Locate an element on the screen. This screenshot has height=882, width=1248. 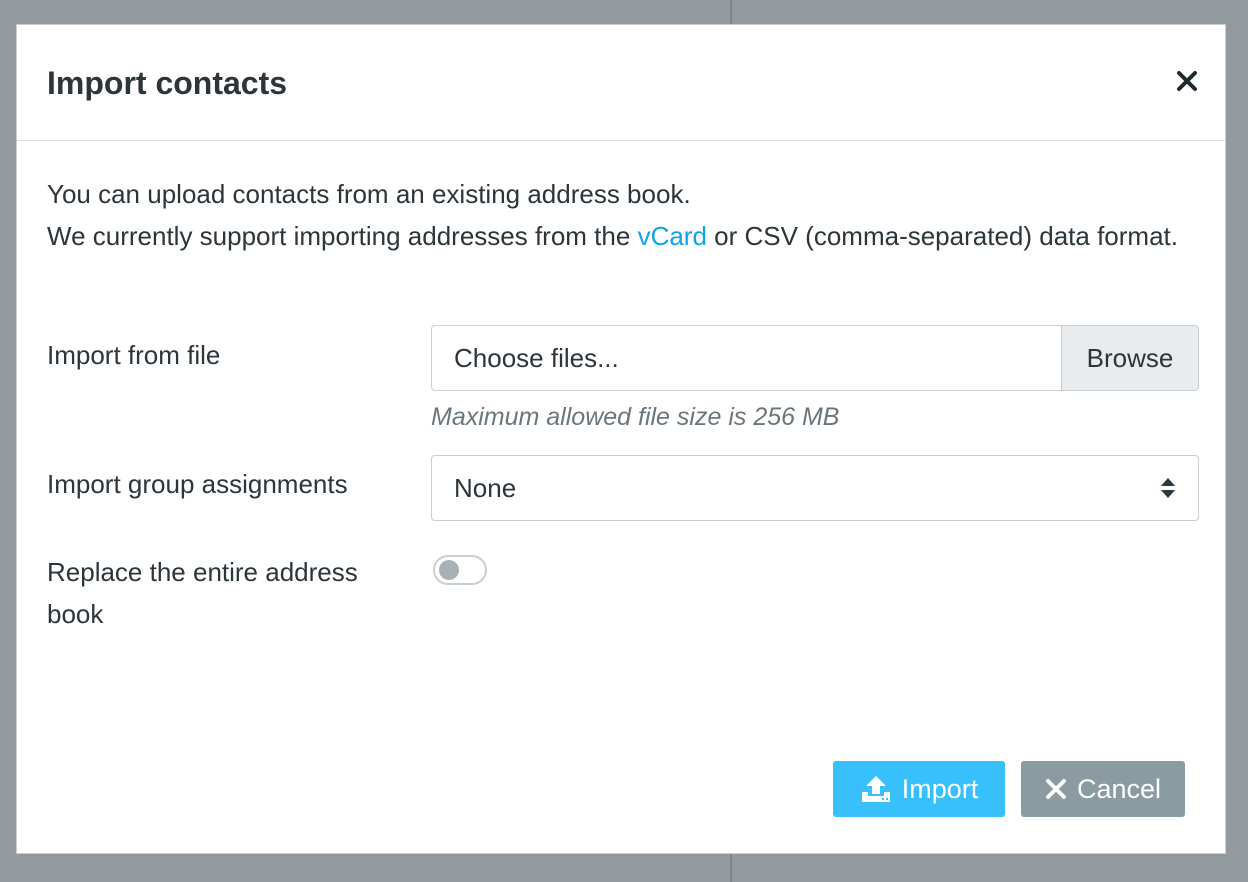
group-assignments-label: Import group assignments is located at coordinates (197, 484).